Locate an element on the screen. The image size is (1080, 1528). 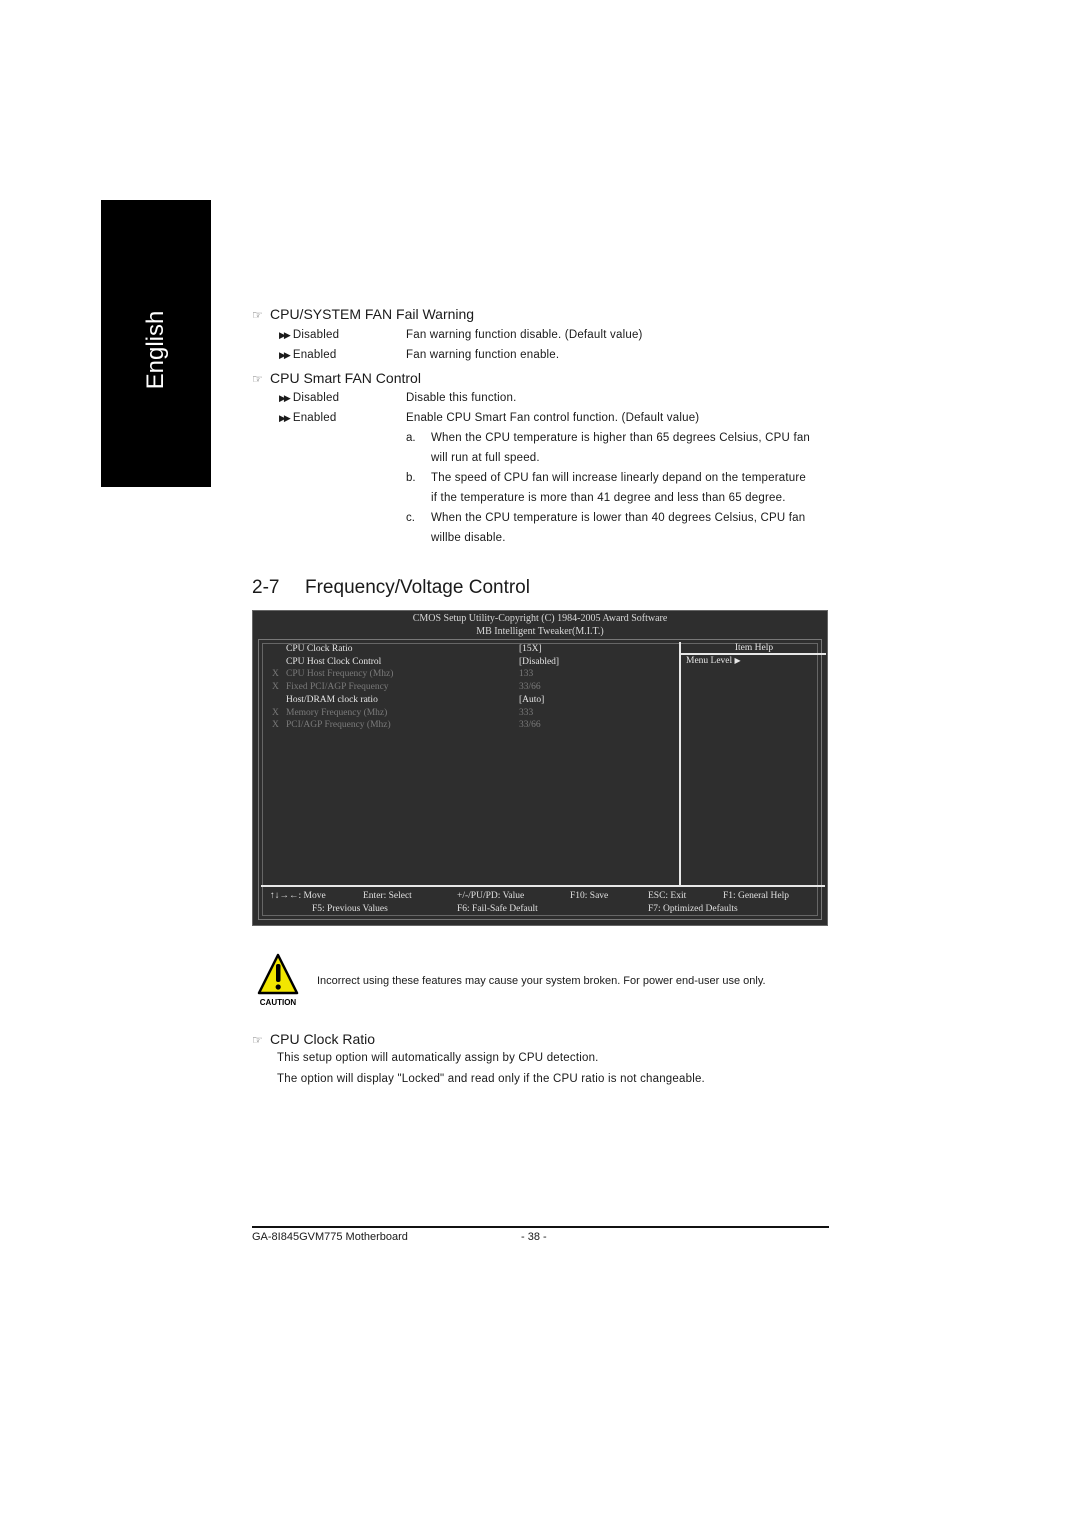
footer-model: GA-8I845GVM775 Motherboard is located at coordinates (330, 1237).